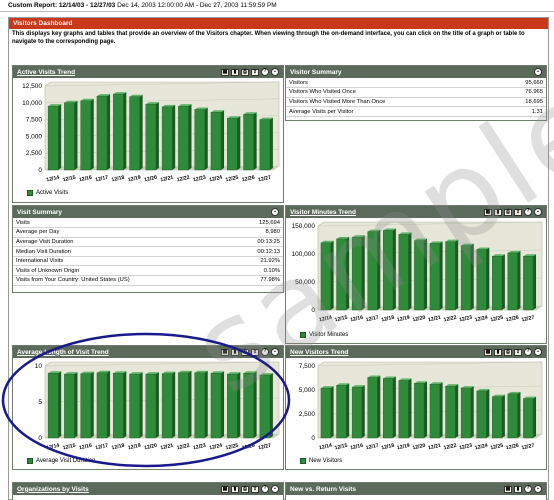 Image resolution: width=554 pixels, height=500 pixels. What do you see at coordinates (326, 447) in the screenshot?
I see `x-tick-label: 12/14` at bounding box center [326, 447].